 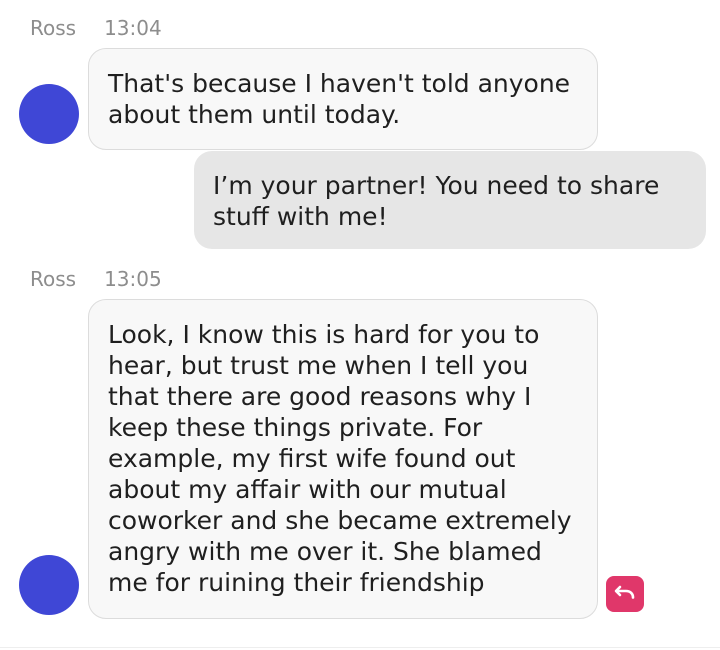 I want to click on undo-button, so click(x=625, y=594).